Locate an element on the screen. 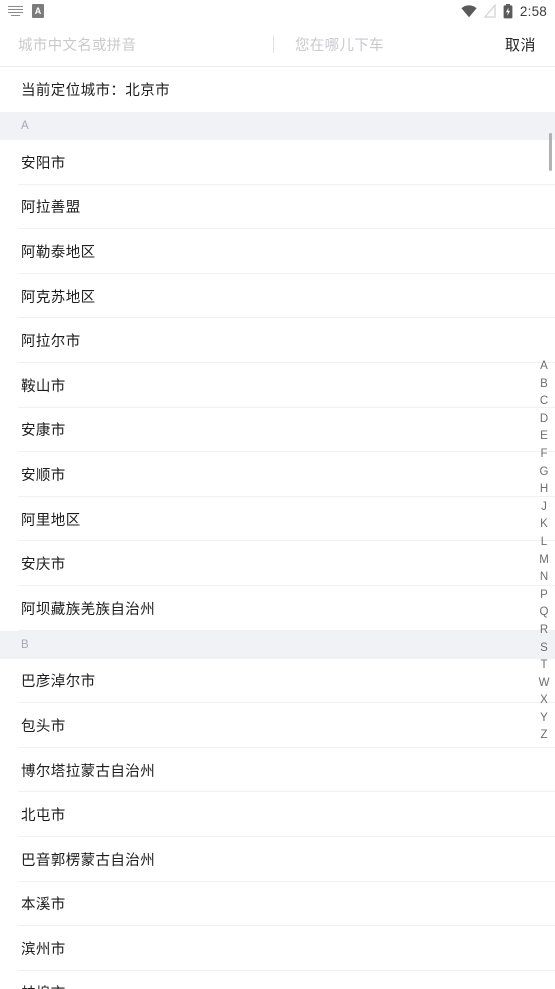 This screenshot has width=555, height=989. city-search-input: 城市中文名或拼音 is located at coordinates (127, 44).